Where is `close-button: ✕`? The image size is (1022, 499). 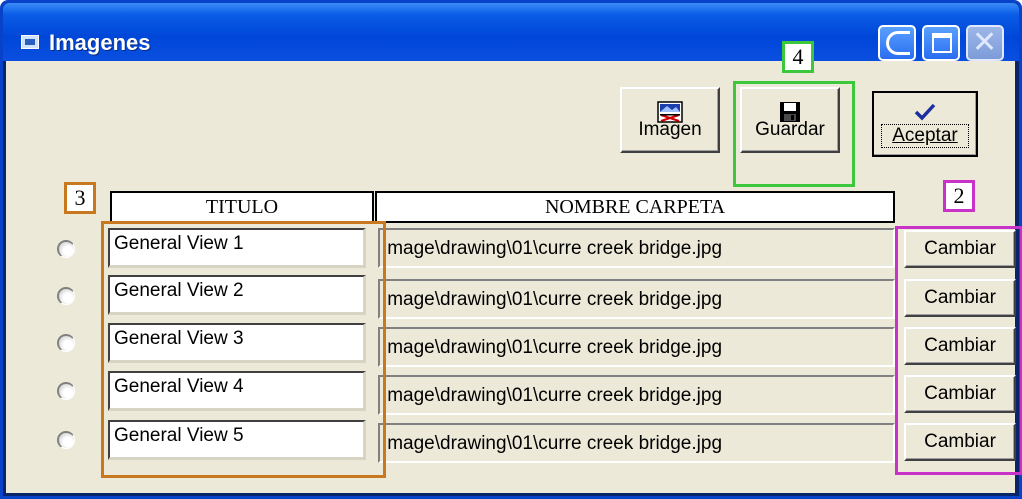
close-button: ✕ is located at coordinates (985, 43).